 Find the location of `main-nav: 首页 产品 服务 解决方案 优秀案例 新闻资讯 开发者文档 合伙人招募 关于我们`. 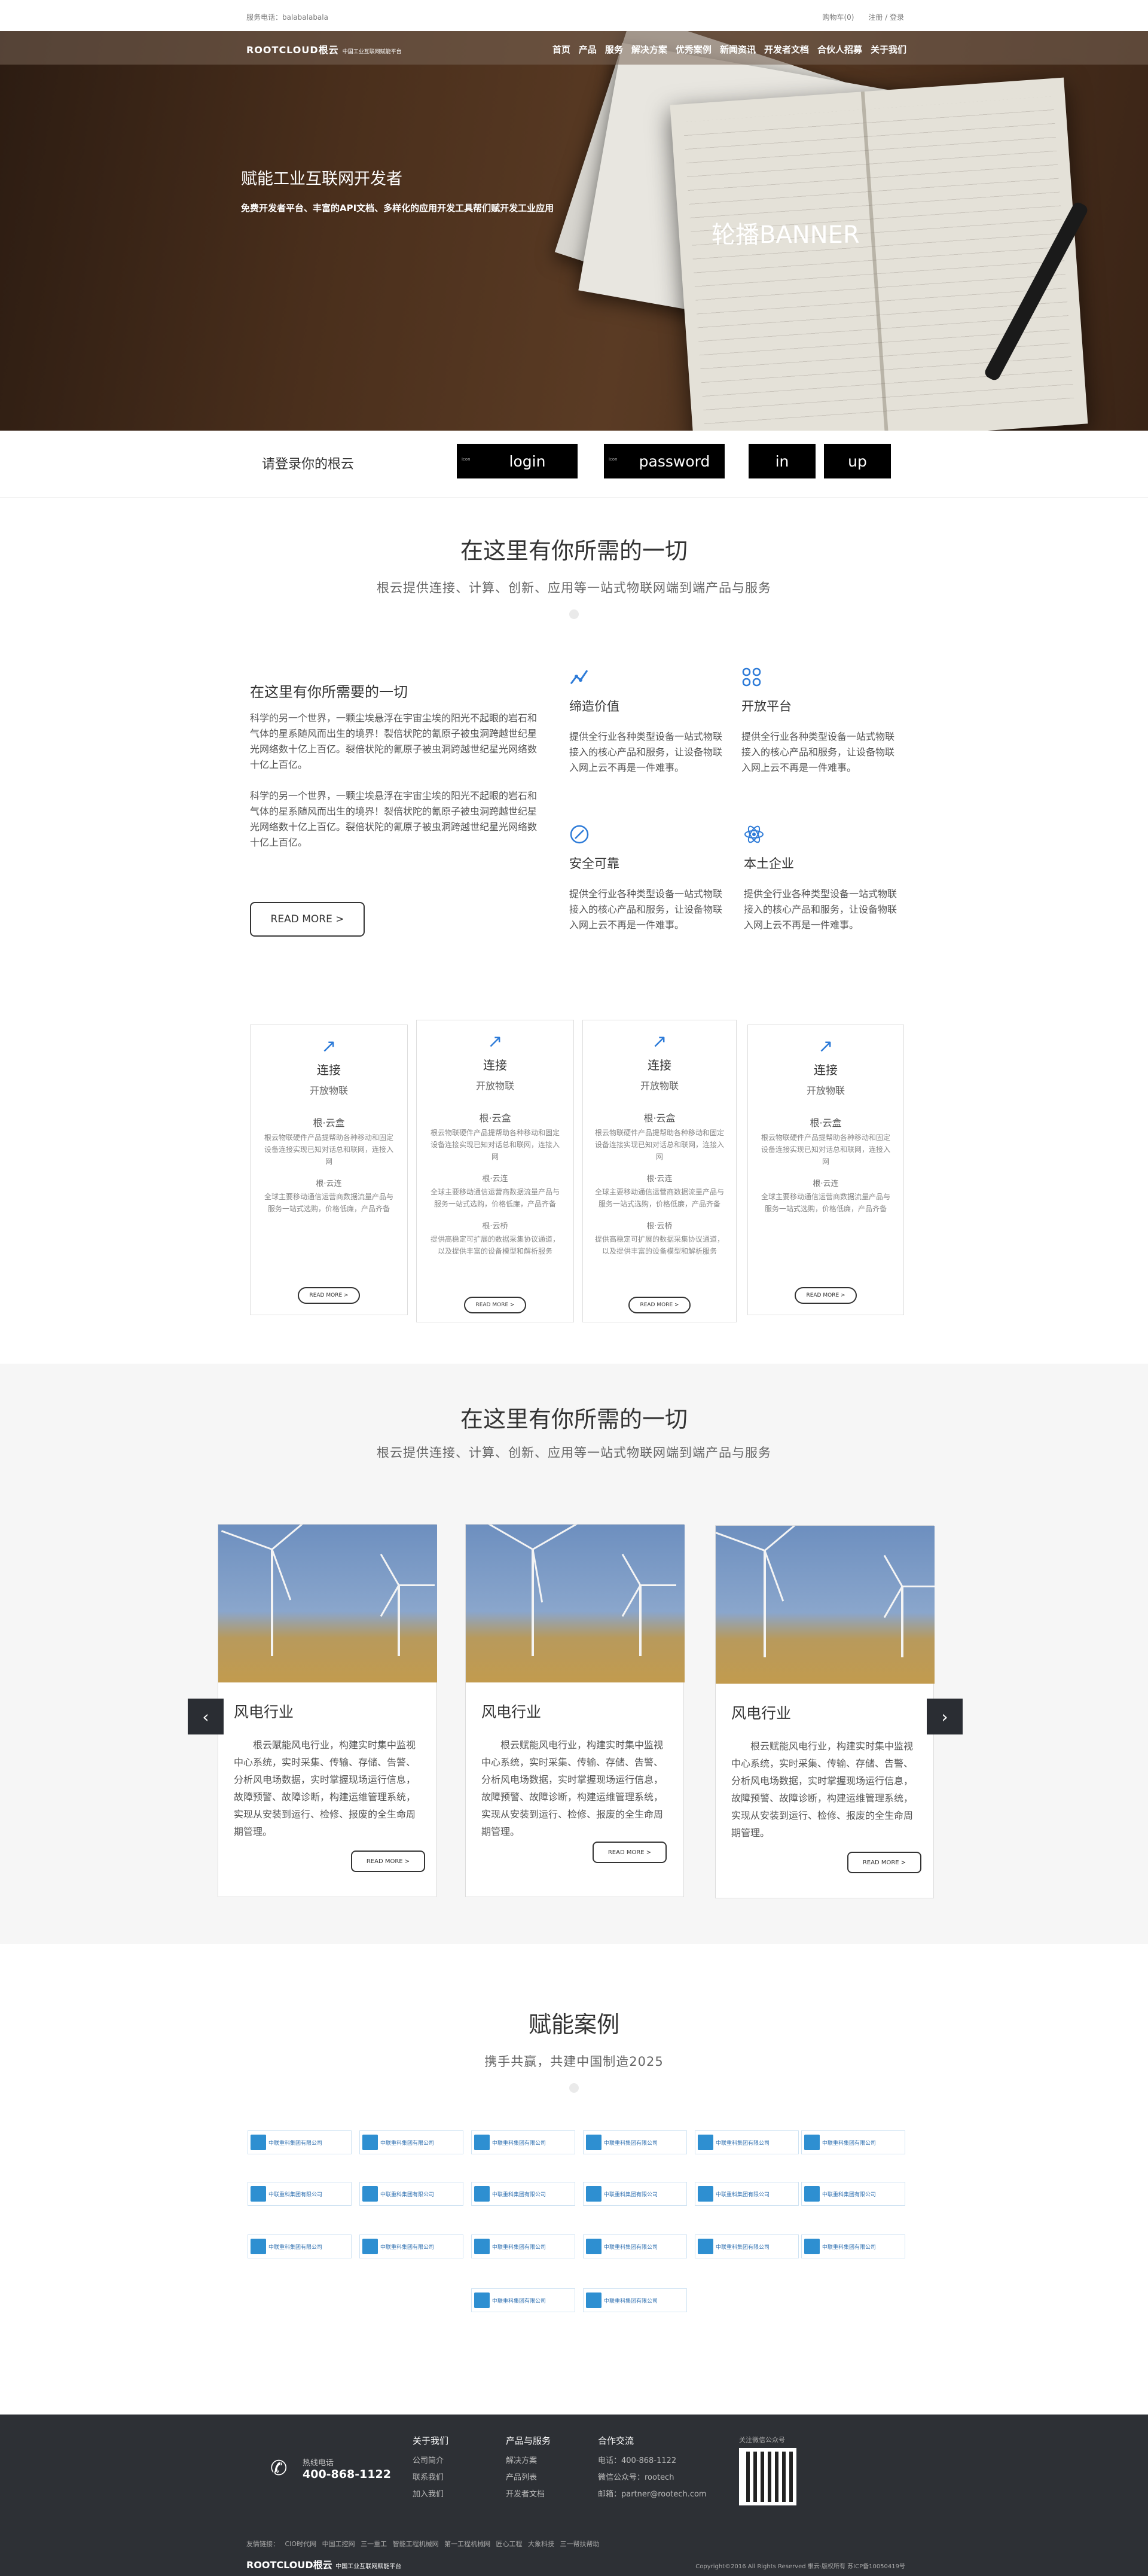

main-nav: 首页 产品 服务 解决方案 优秀案例 新闻资讯 开发者文档 合伙人招募 关于我们 is located at coordinates (729, 49).